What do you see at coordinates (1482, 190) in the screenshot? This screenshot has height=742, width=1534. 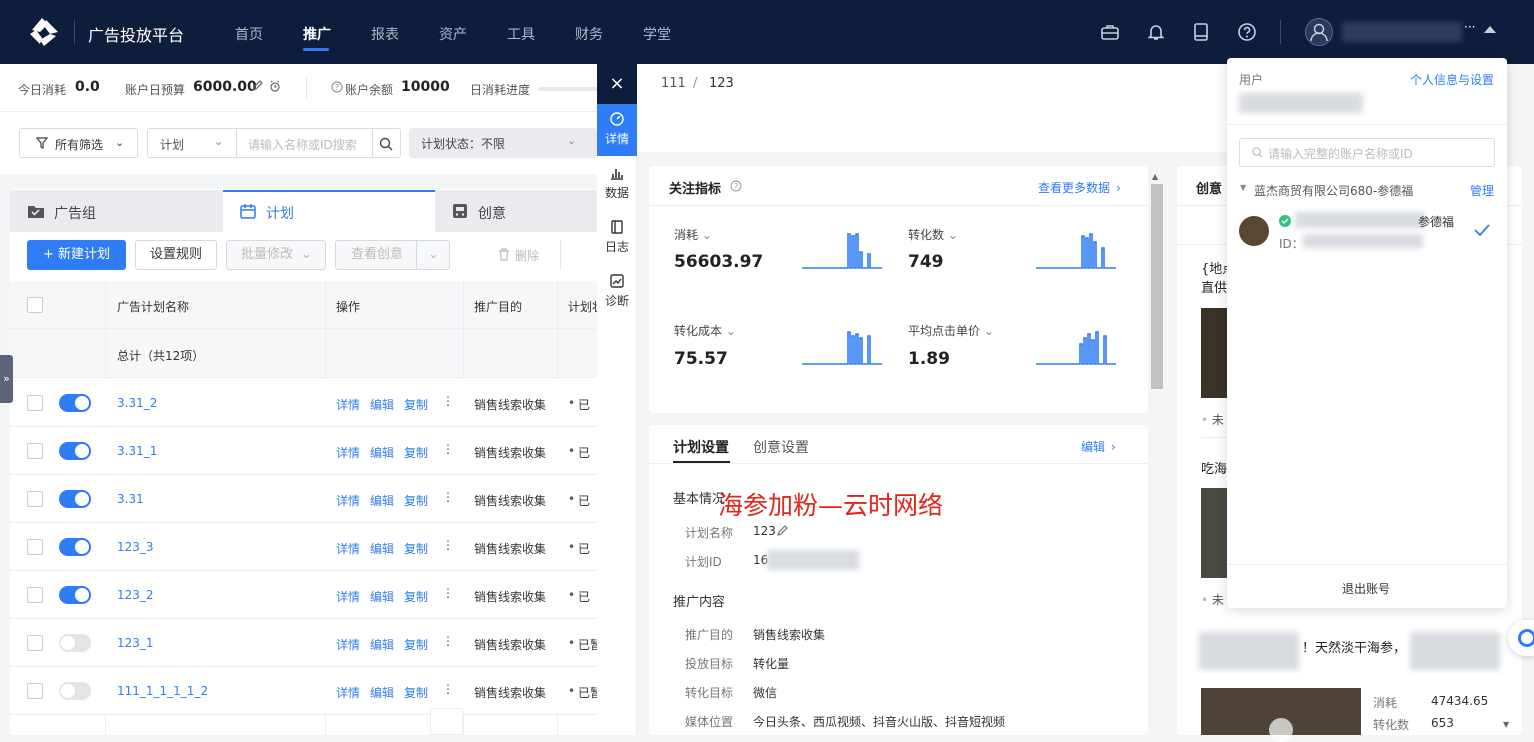 I see `manage-link: 管理` at bounding box center [1482, 190].